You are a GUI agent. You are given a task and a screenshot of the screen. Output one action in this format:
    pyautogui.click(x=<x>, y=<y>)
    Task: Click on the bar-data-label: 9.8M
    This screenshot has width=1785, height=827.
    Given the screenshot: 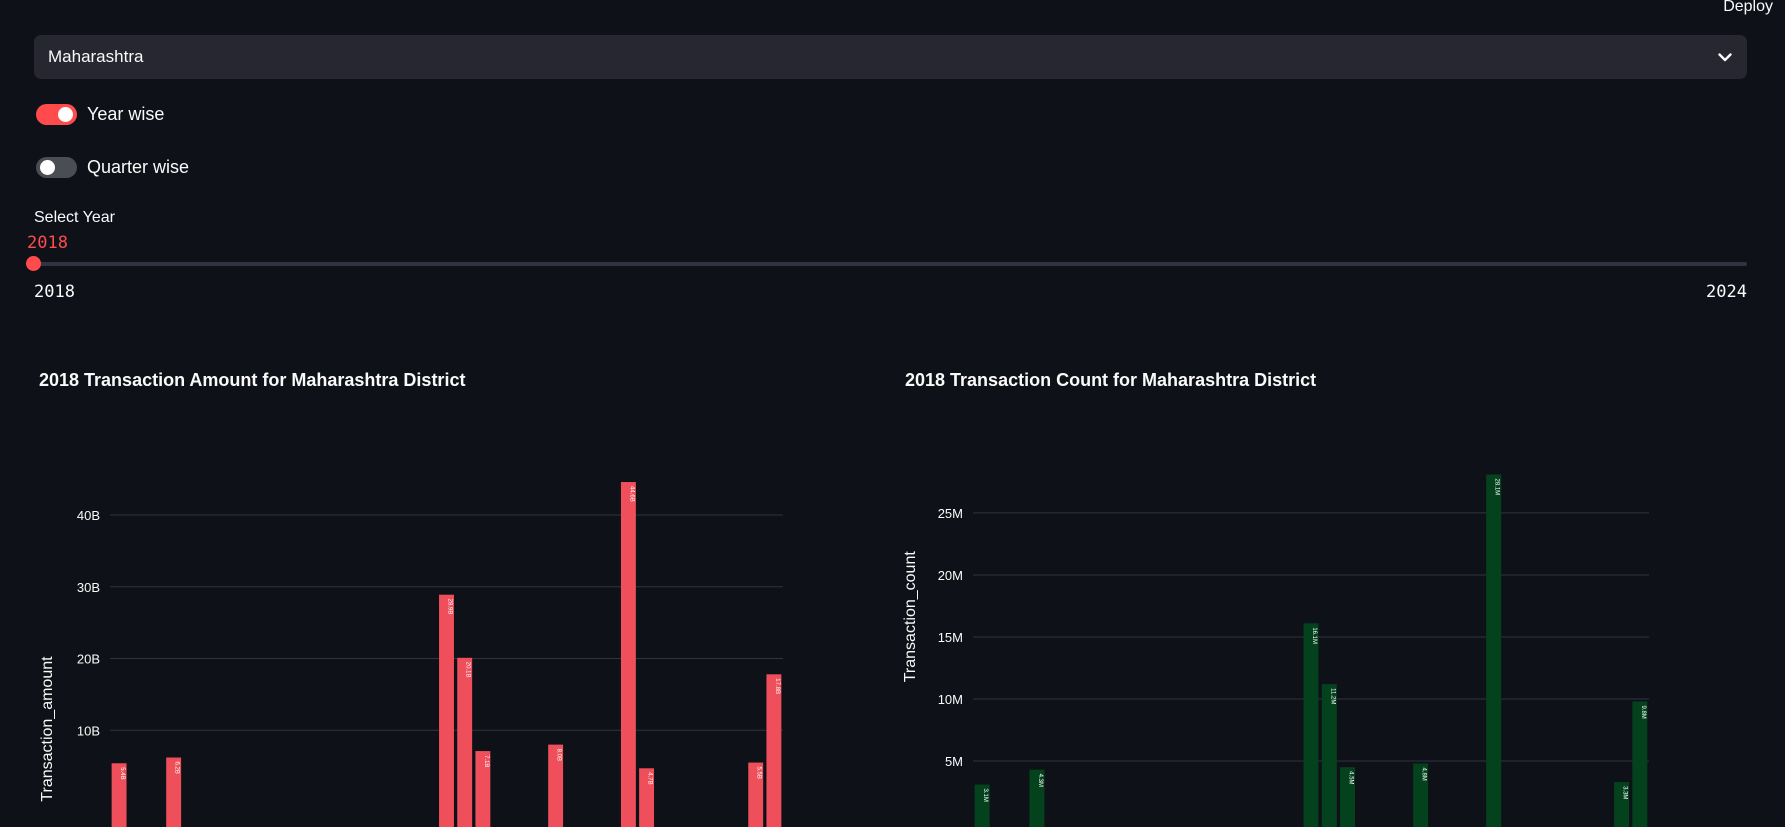 What is the action you would take?
    pyautogui.click(x=1643, y=711)
    